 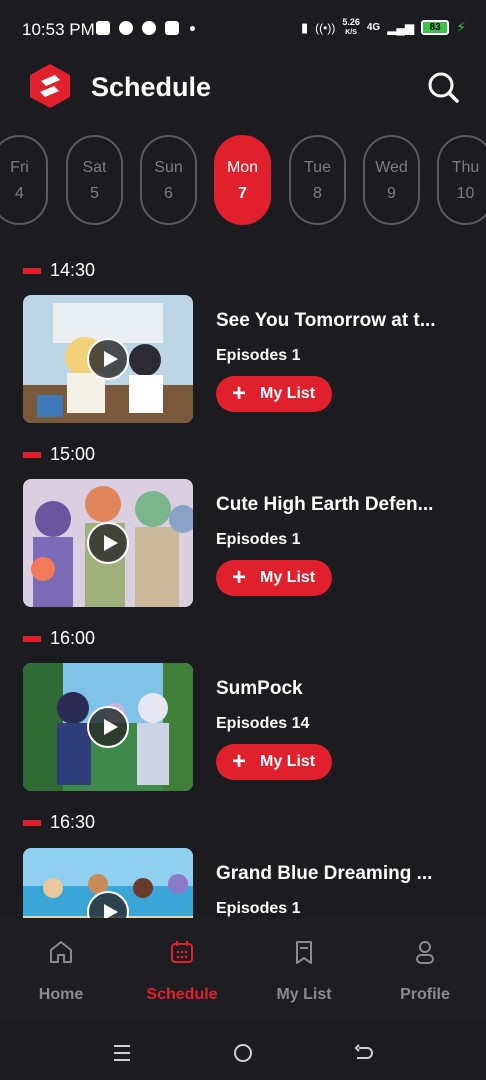 What do you see at coordinates (182, 994) in the screenshot?
I see `nav-label: Schedule` at bounding box center [182, 994].